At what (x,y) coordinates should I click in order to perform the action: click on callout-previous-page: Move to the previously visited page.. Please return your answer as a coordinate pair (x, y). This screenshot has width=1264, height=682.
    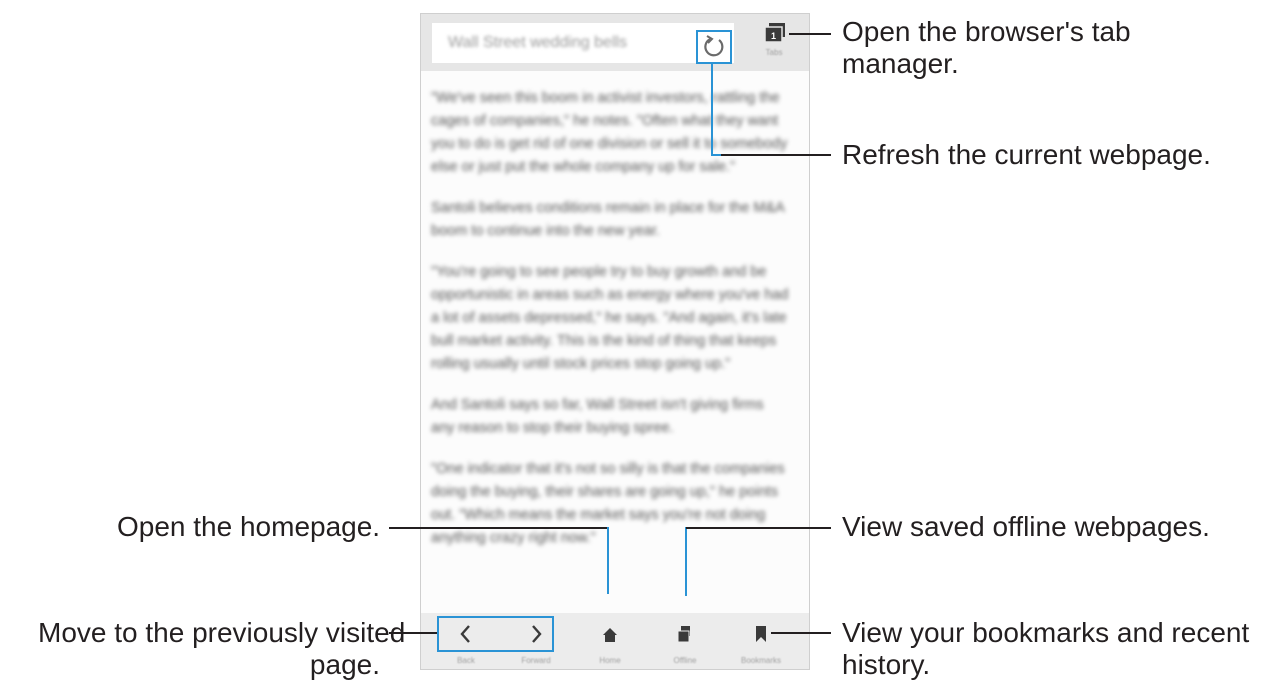
    Looking at the image, I should click on (222, 649).